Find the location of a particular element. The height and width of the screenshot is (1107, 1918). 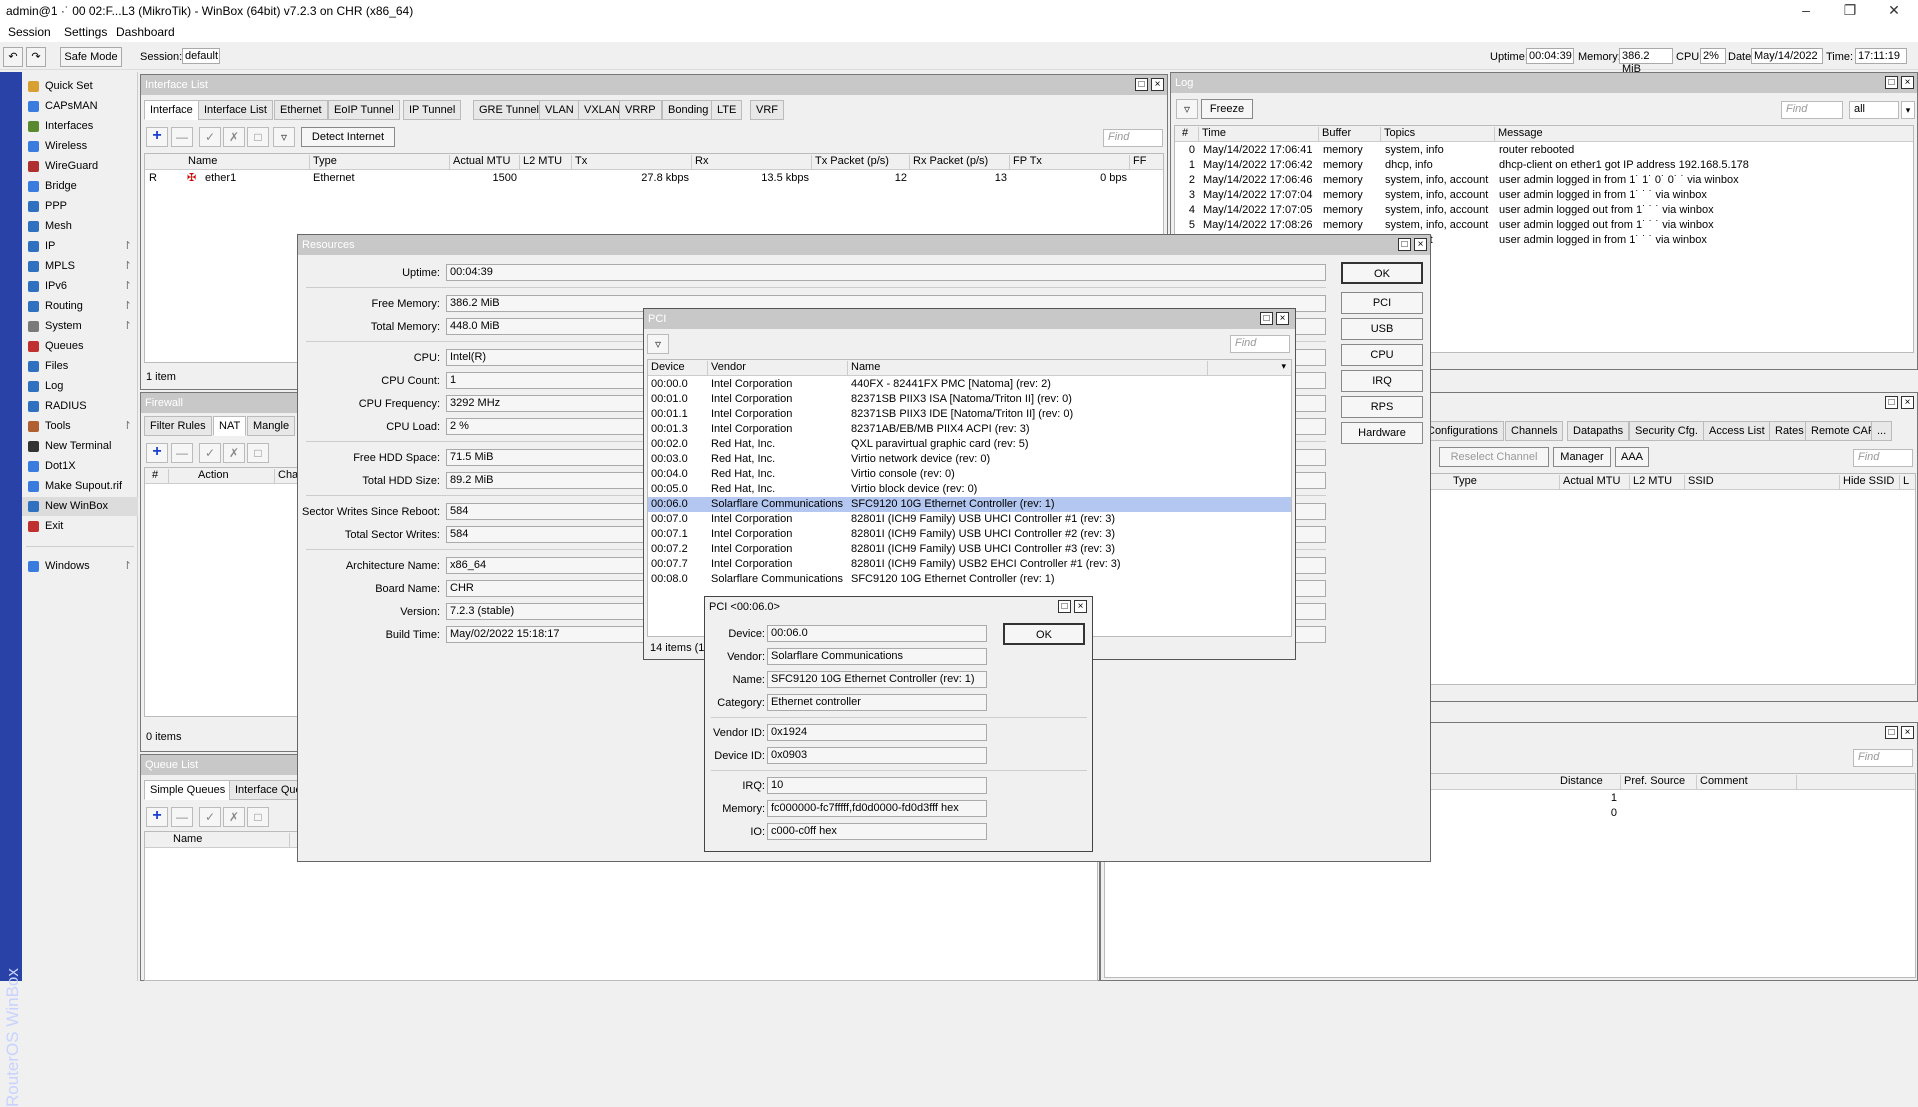

tab-security-cfg-: Security Cfg. is located at coordinates (1666, 431).